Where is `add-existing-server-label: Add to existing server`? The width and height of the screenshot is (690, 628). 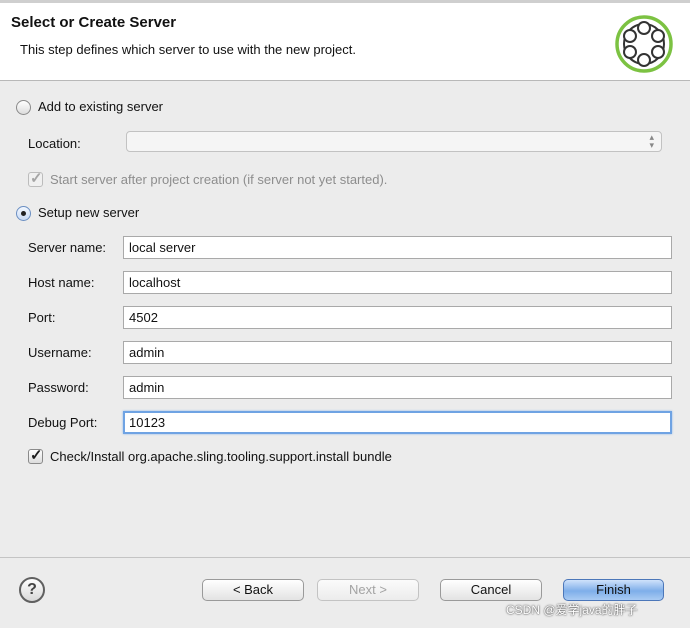 add-existing-server-label: Add to existing server is located at coordinates (101, 106).